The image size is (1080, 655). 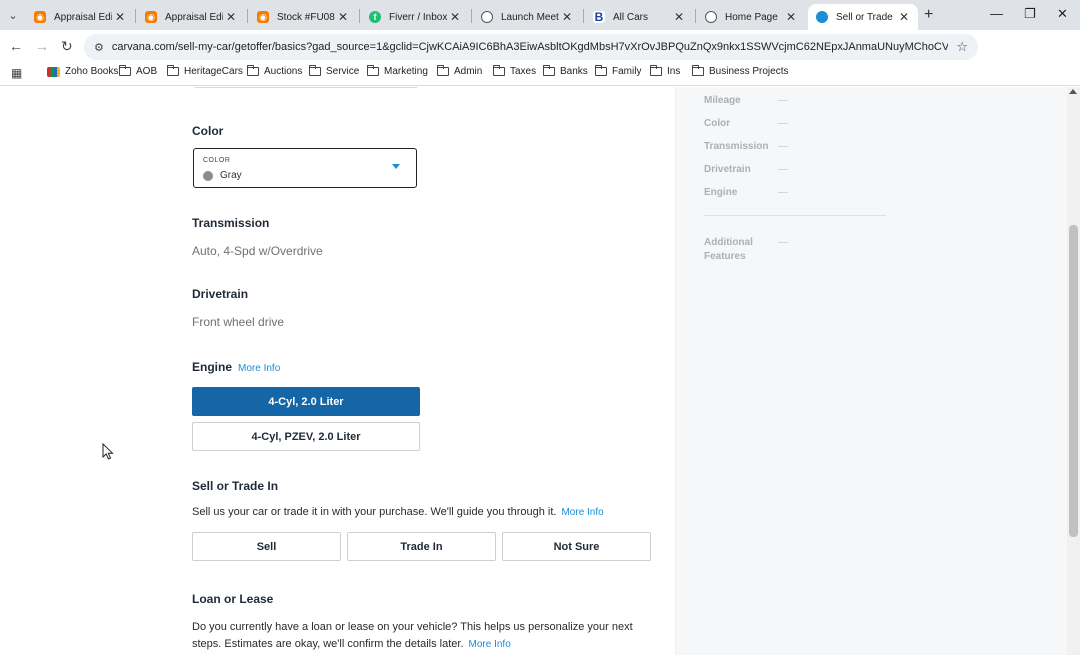 I want to click on bookmark-zoho-books: Zoho Books, so click(x=82, y=71).